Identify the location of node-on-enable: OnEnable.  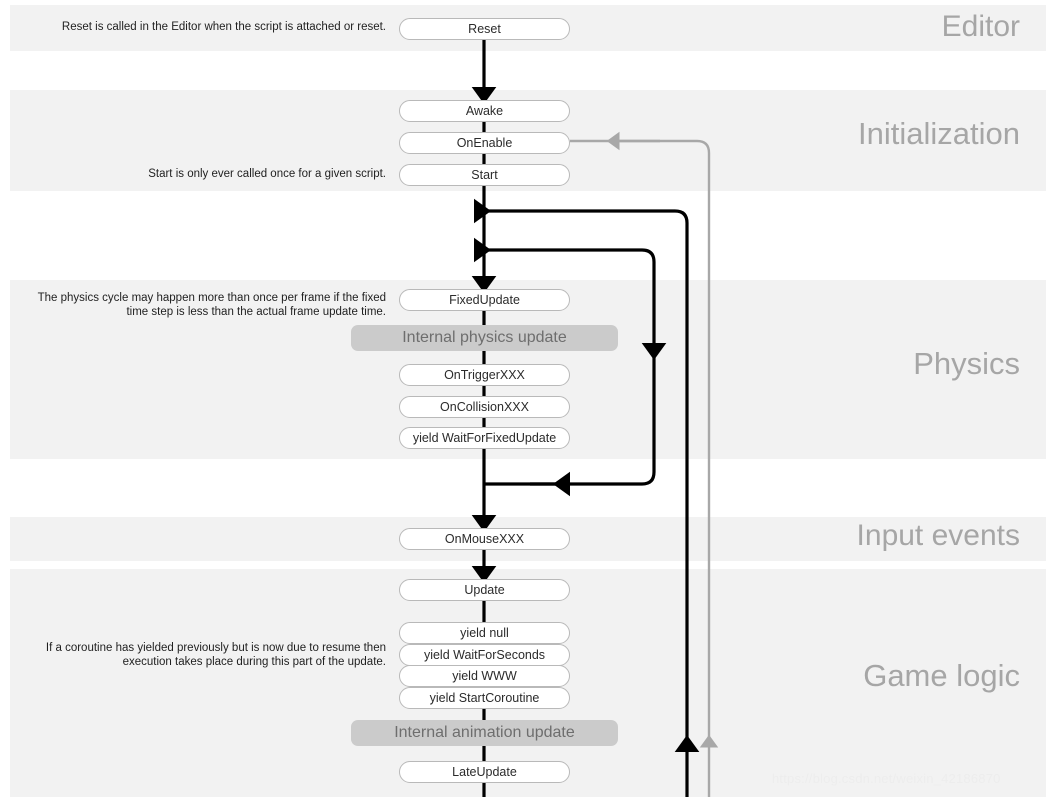
(484, 143).